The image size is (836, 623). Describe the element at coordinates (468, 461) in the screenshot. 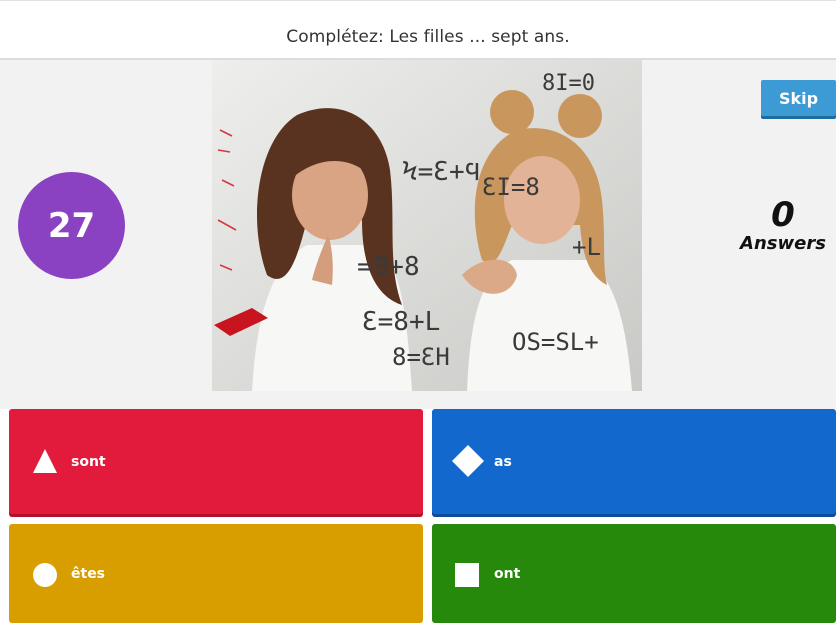

I see `diamond-icon` at that location.